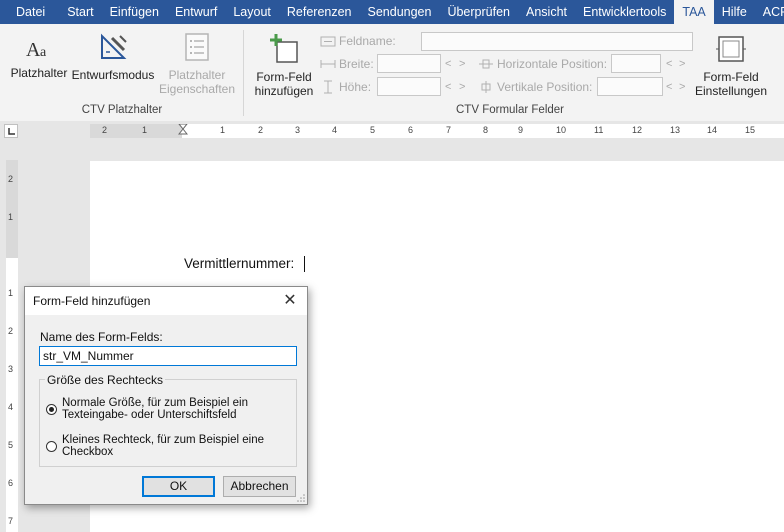  I want to click on hpos-label: Horizontale Position:, so click(552, 64).